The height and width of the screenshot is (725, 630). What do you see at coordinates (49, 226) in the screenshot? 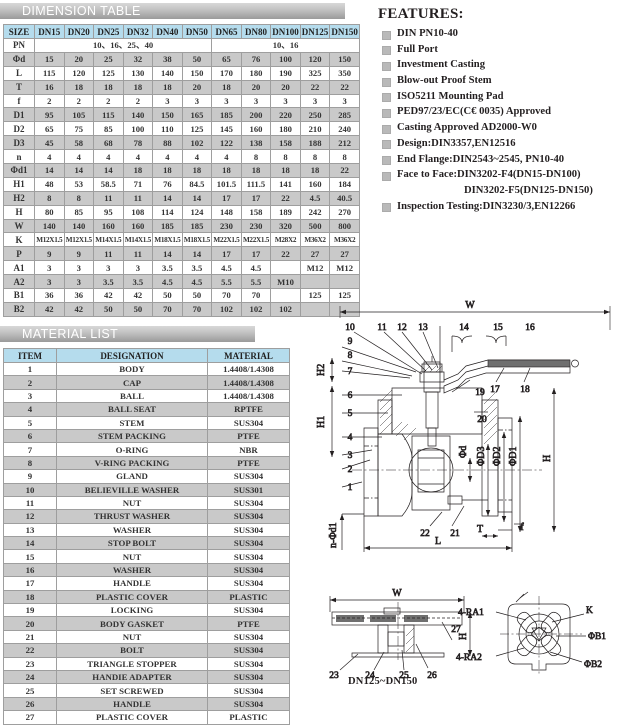
I see `dim-cell: 140` at bounding box center [49, 226].